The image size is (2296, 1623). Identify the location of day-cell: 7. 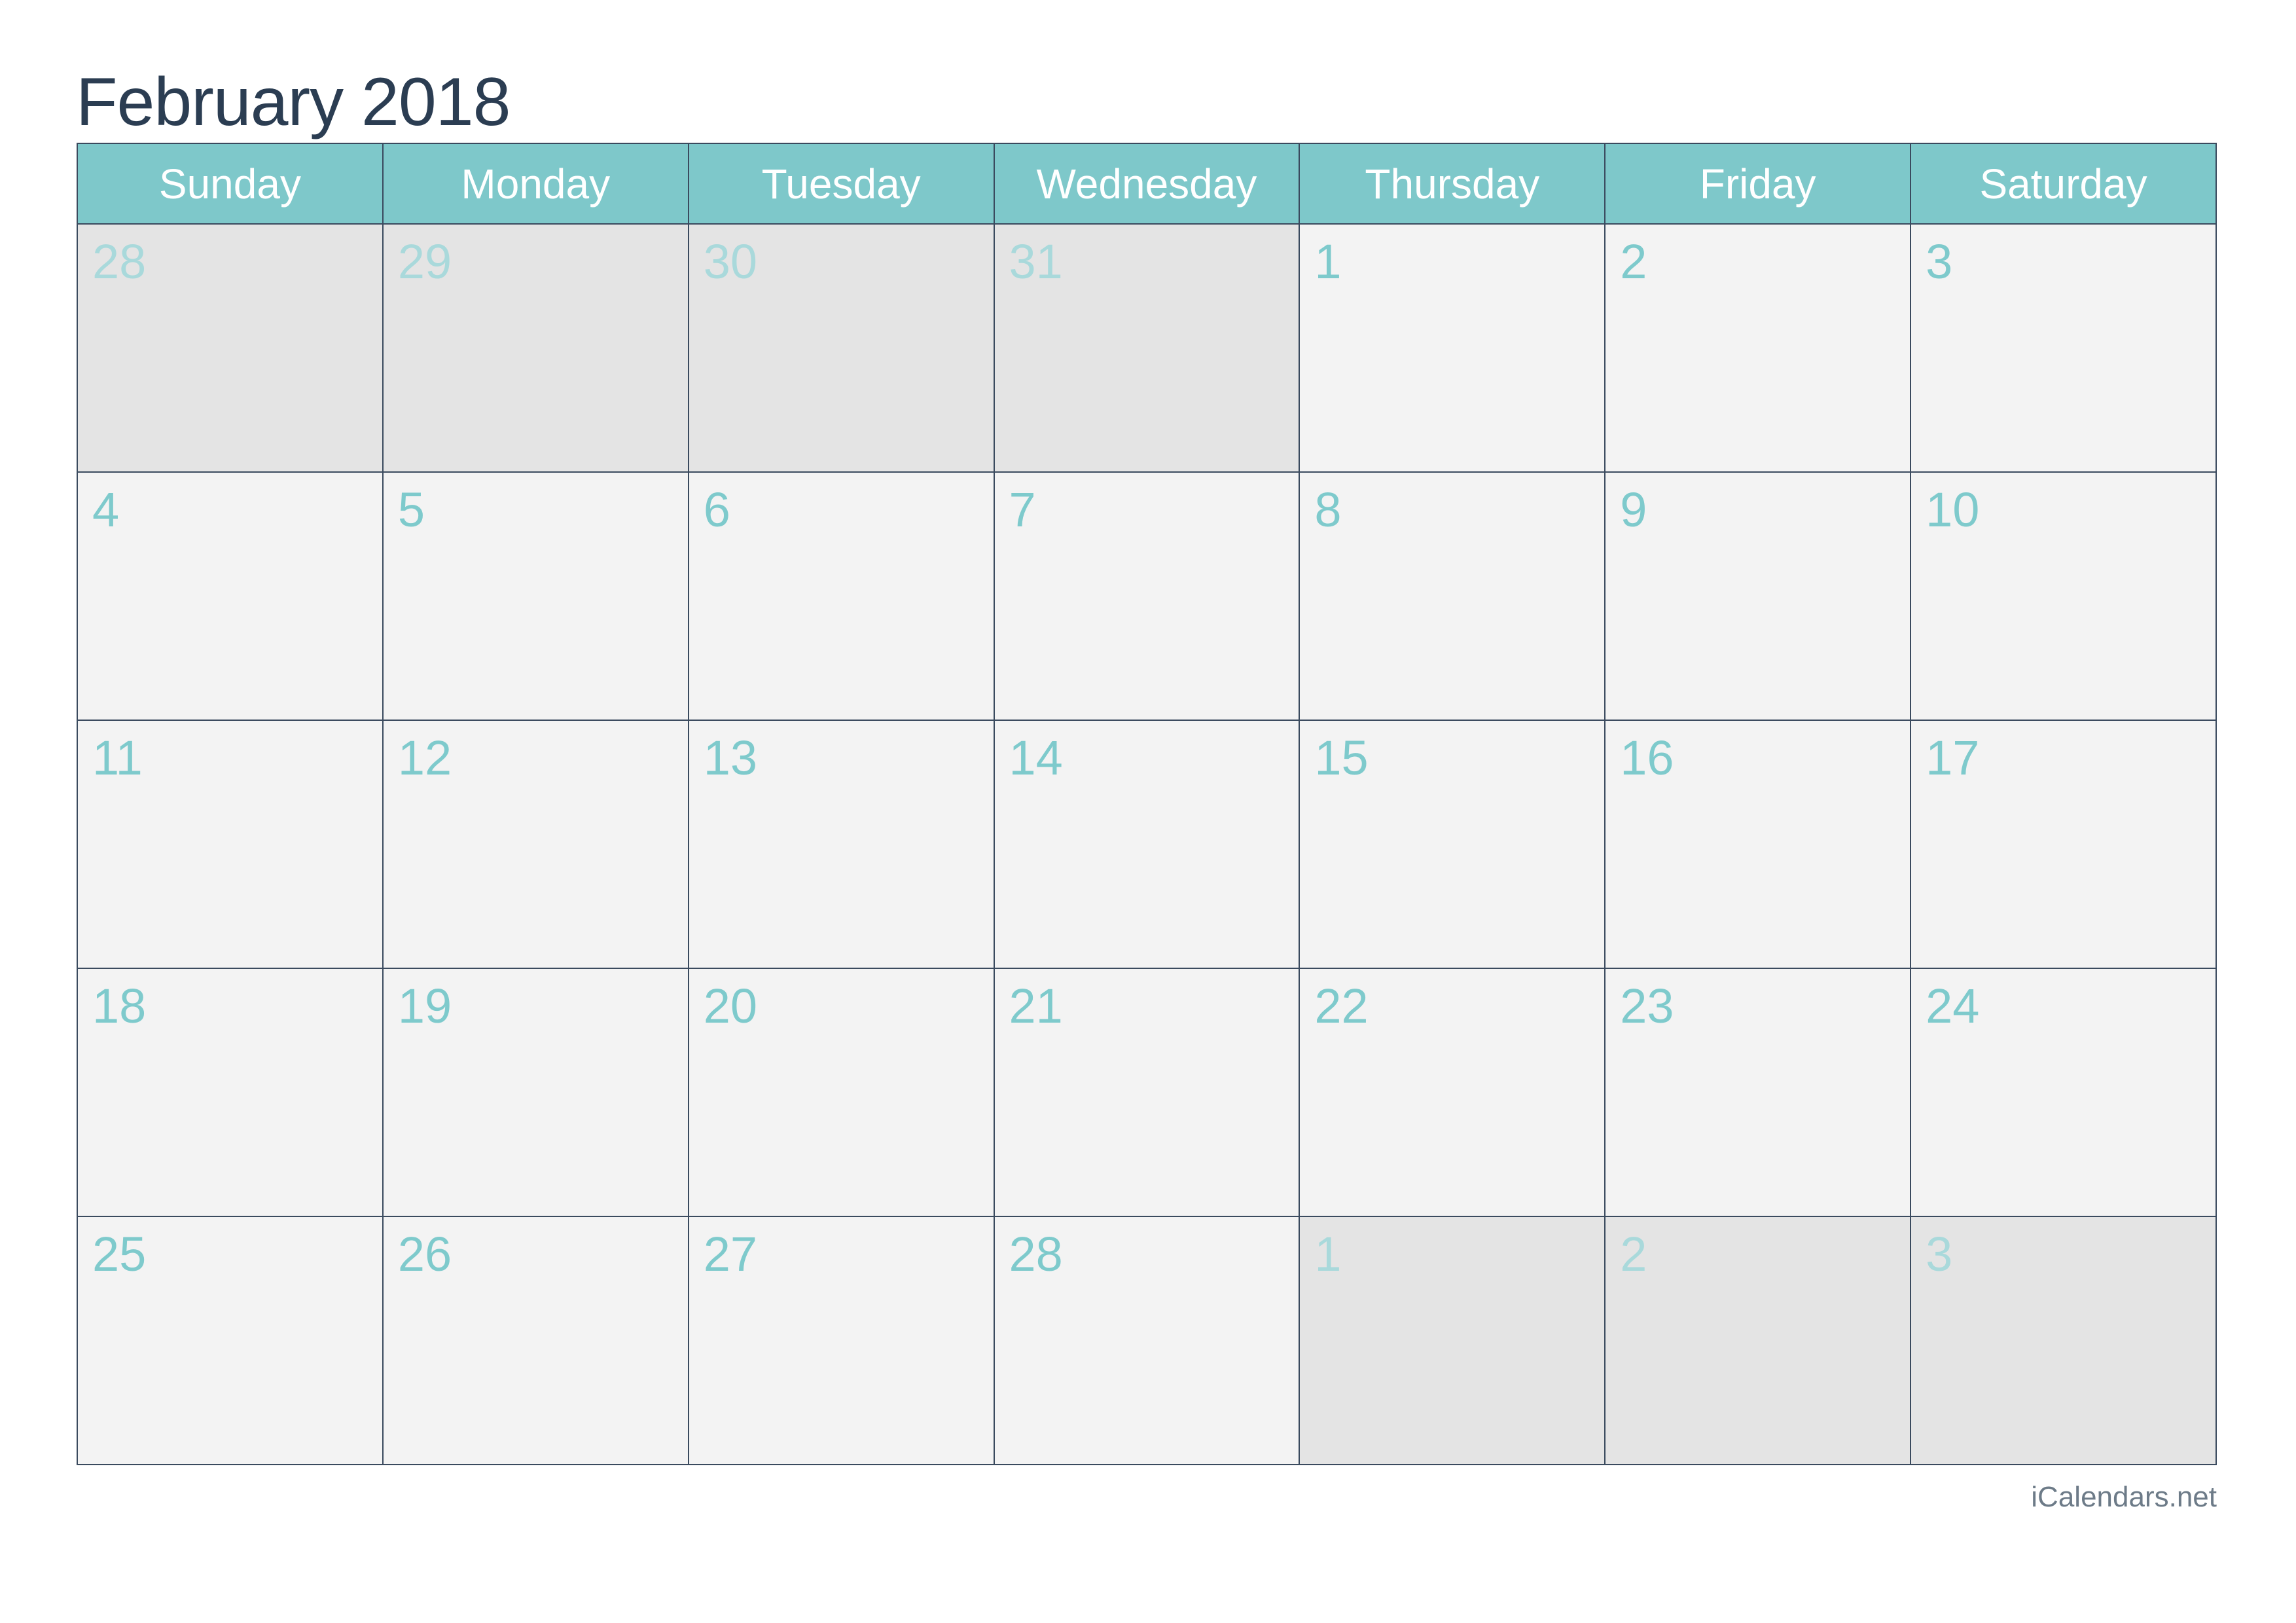
(1146, 596).